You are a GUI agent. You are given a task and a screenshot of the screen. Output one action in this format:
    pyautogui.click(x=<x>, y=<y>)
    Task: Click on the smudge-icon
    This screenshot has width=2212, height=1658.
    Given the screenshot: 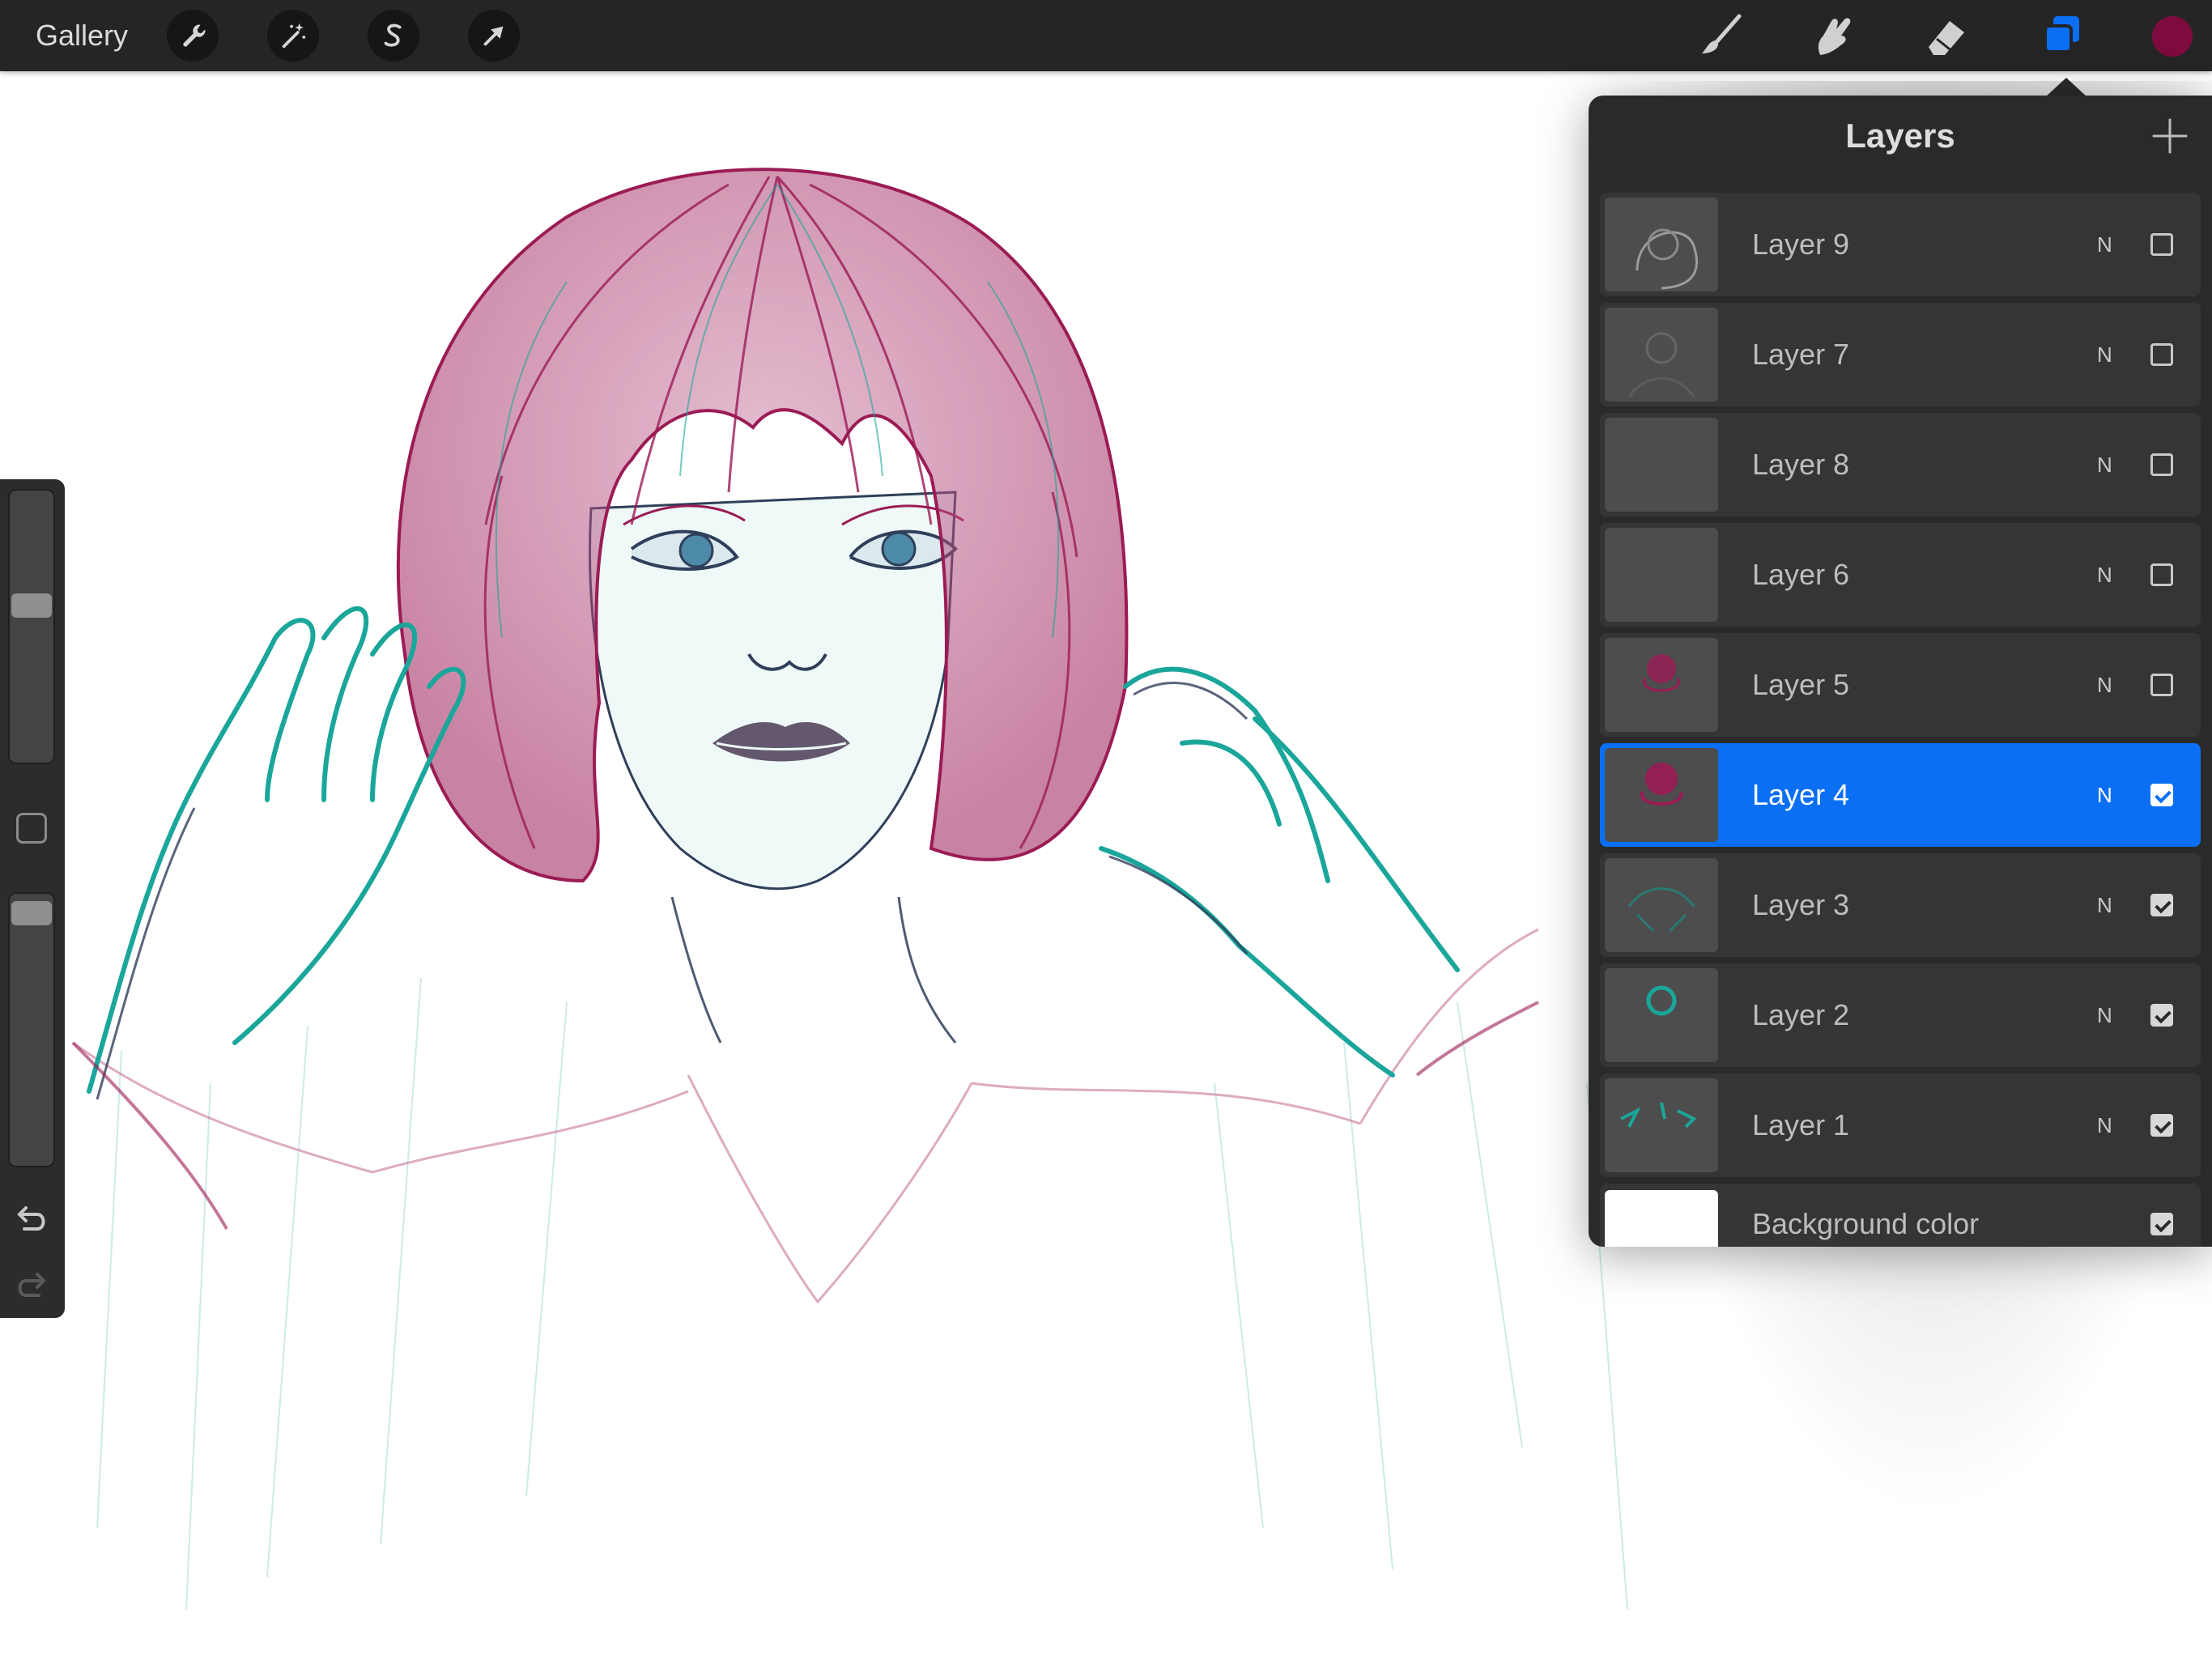 What is the action you would take?
    pyautogui.click(x=1834, y=36)
    